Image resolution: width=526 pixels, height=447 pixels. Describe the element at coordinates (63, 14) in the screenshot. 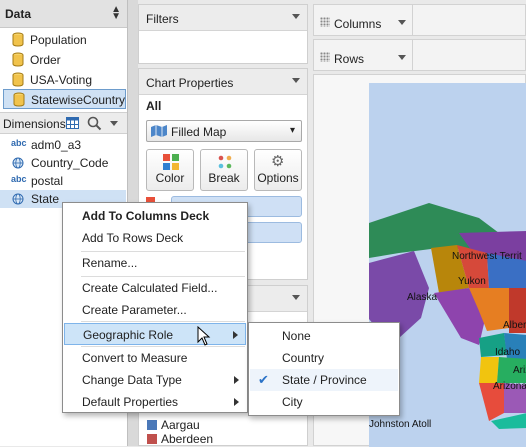

I see `data-panel-header: Data ▲ ▼` at that location.